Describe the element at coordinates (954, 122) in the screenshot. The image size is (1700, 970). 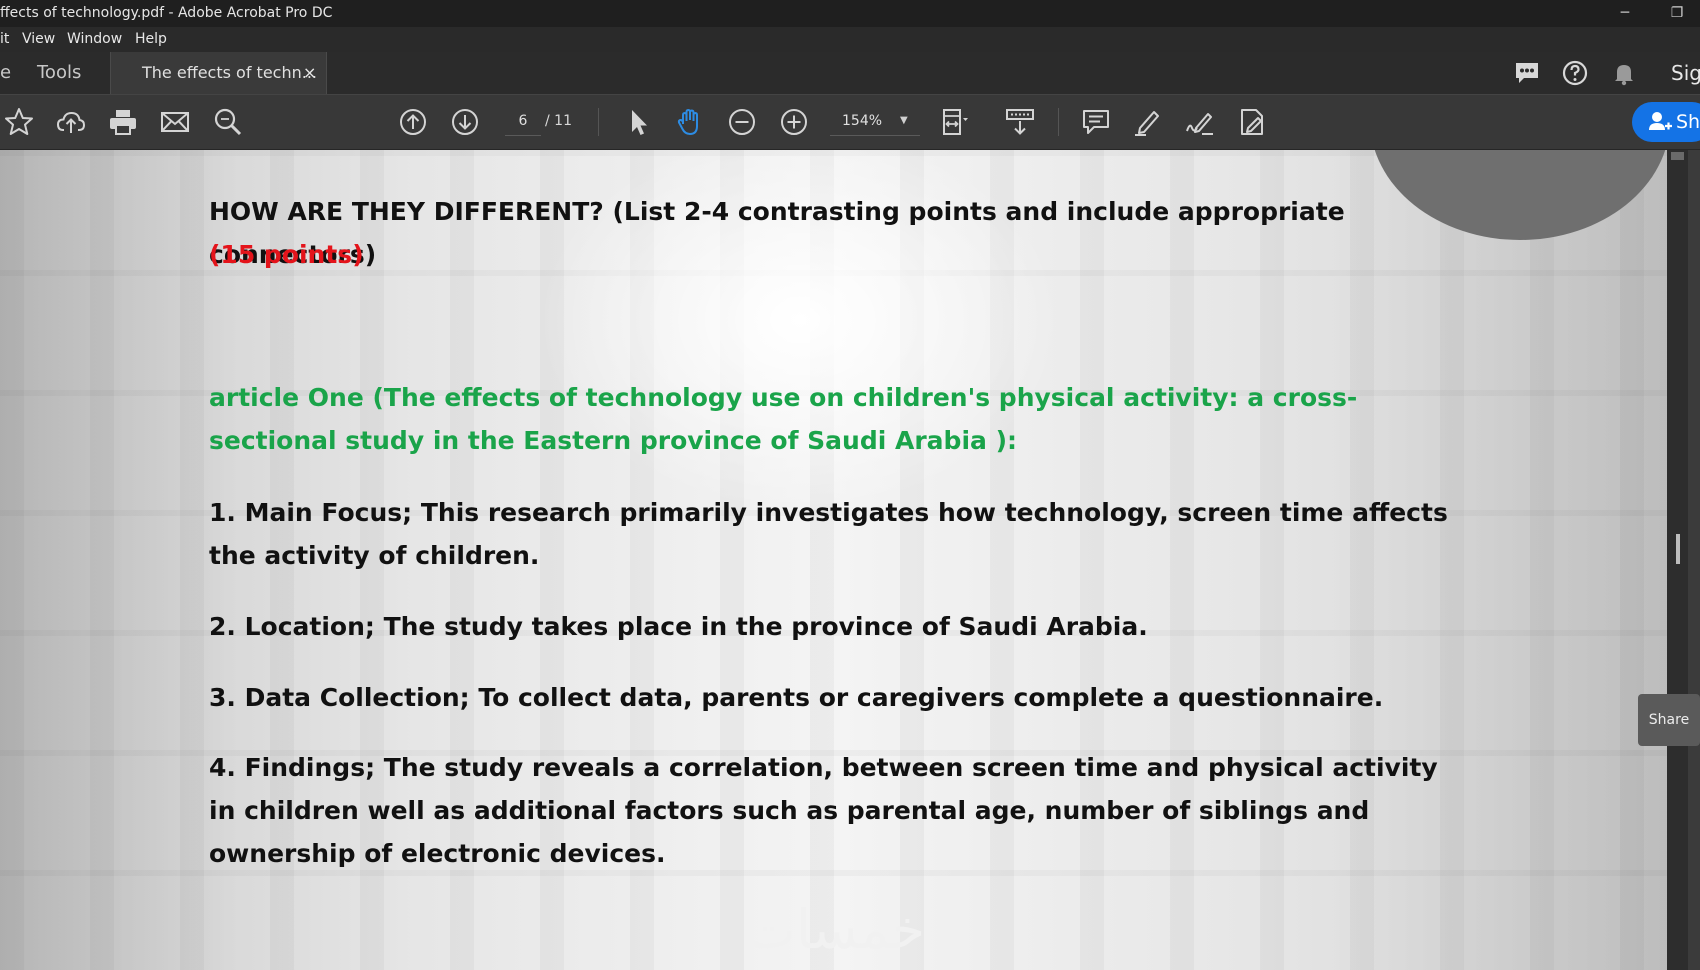
I see `fit-page-icon` at that location.